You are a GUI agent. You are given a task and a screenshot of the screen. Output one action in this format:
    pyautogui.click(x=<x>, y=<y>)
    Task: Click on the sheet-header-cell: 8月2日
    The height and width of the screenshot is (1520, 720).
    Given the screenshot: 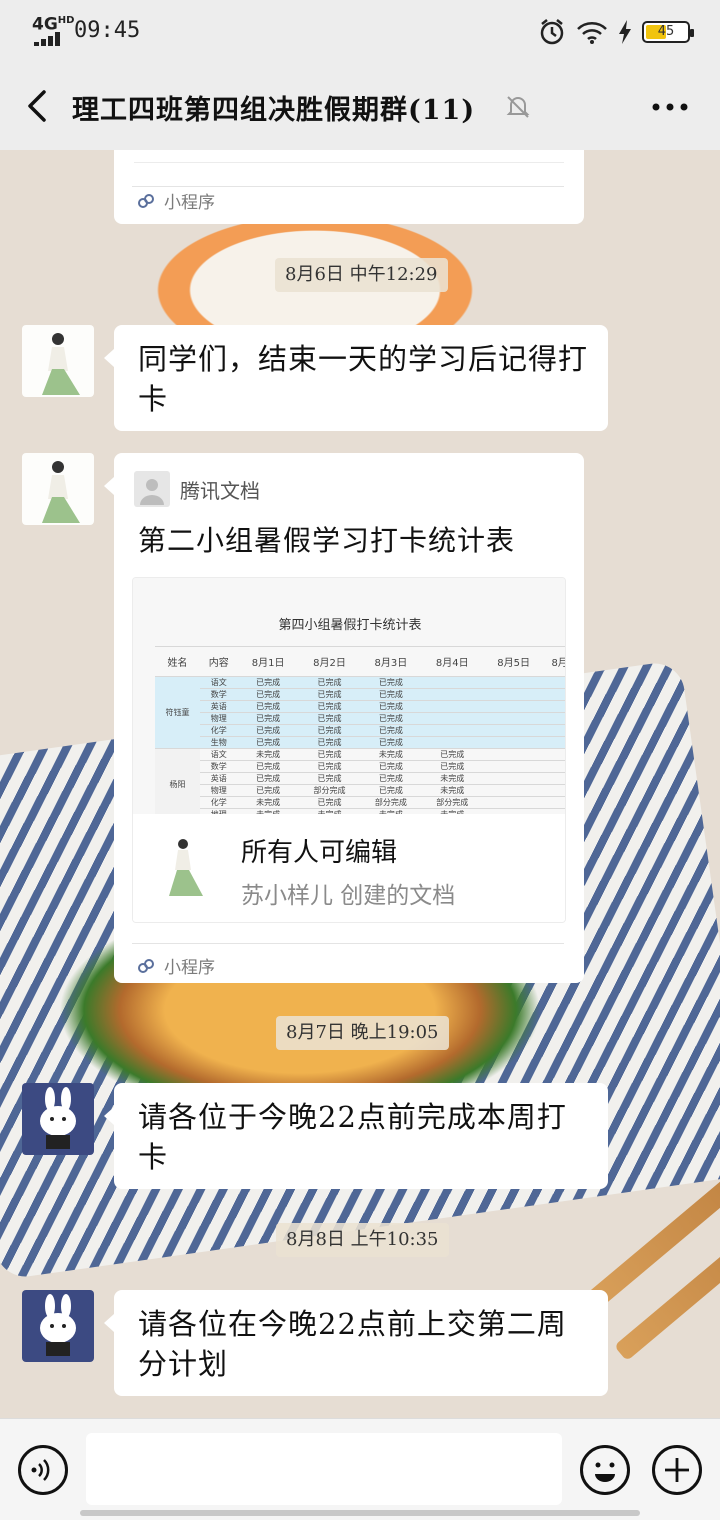 What is the action you would take?
    pyautogui.click(x=329, y=661)
    